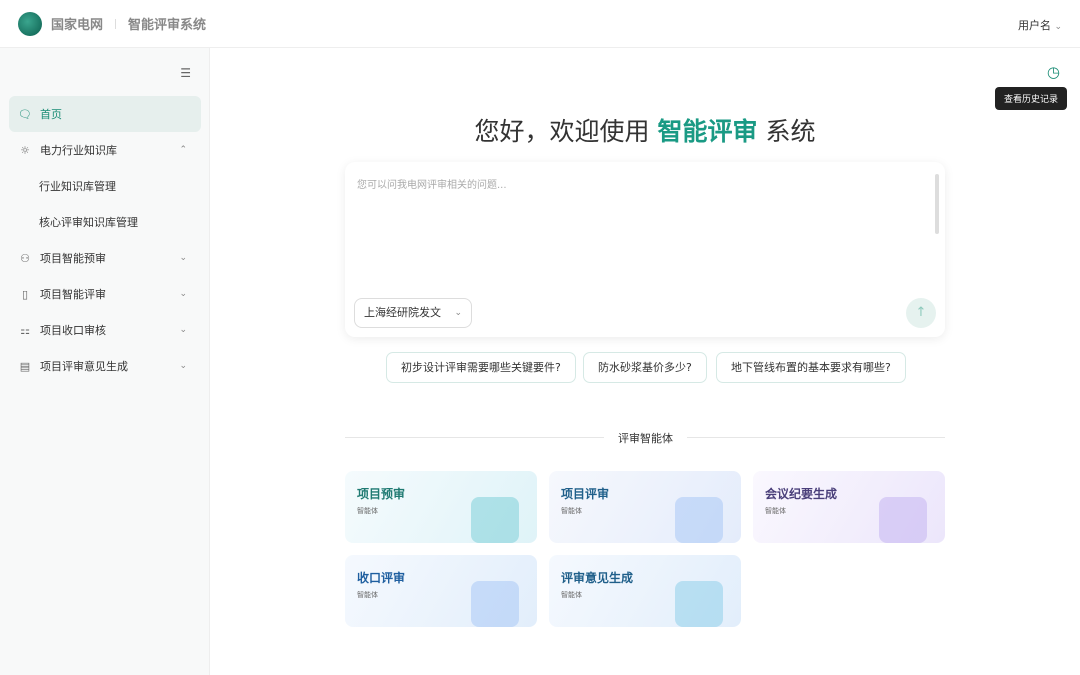 The width and height of the screenshot is (1080, 675). Describe the element at coordinates (77, 186) in the screenshot. I see `sidebar-item-label: 行业知识库管理` at that location.